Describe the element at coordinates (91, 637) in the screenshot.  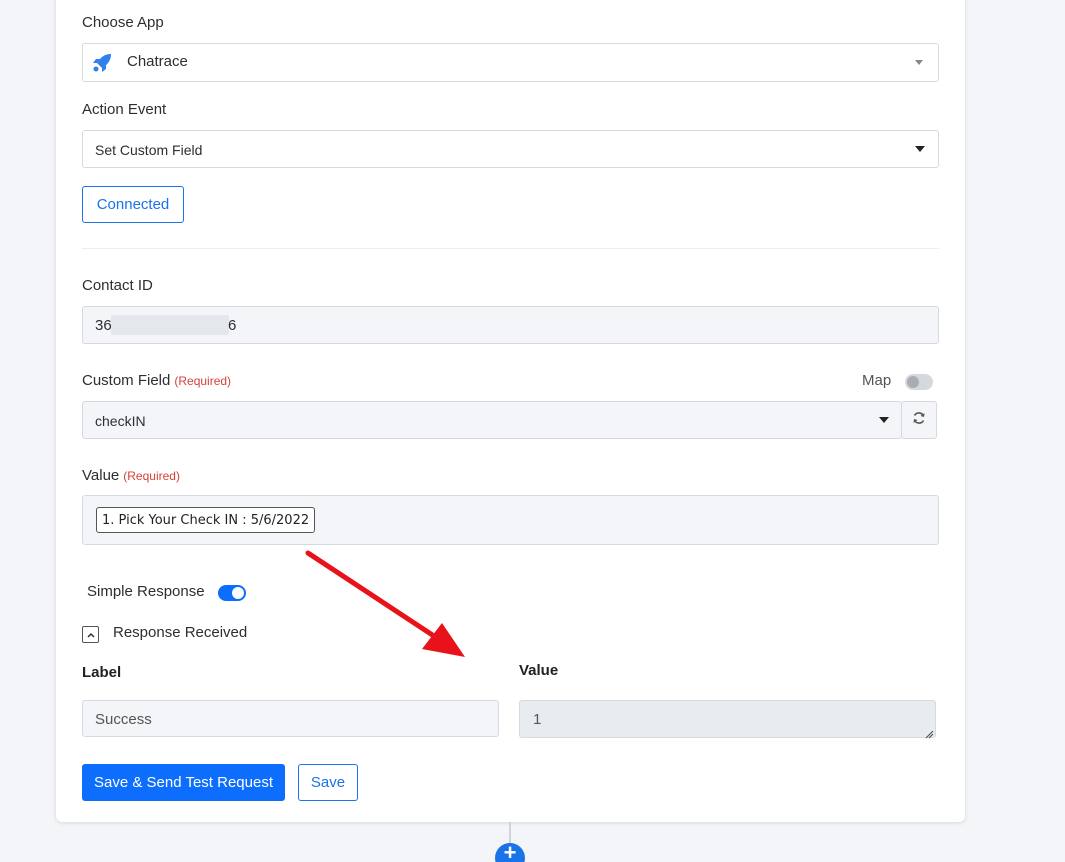
I see `chevron-up-icon` at that location.